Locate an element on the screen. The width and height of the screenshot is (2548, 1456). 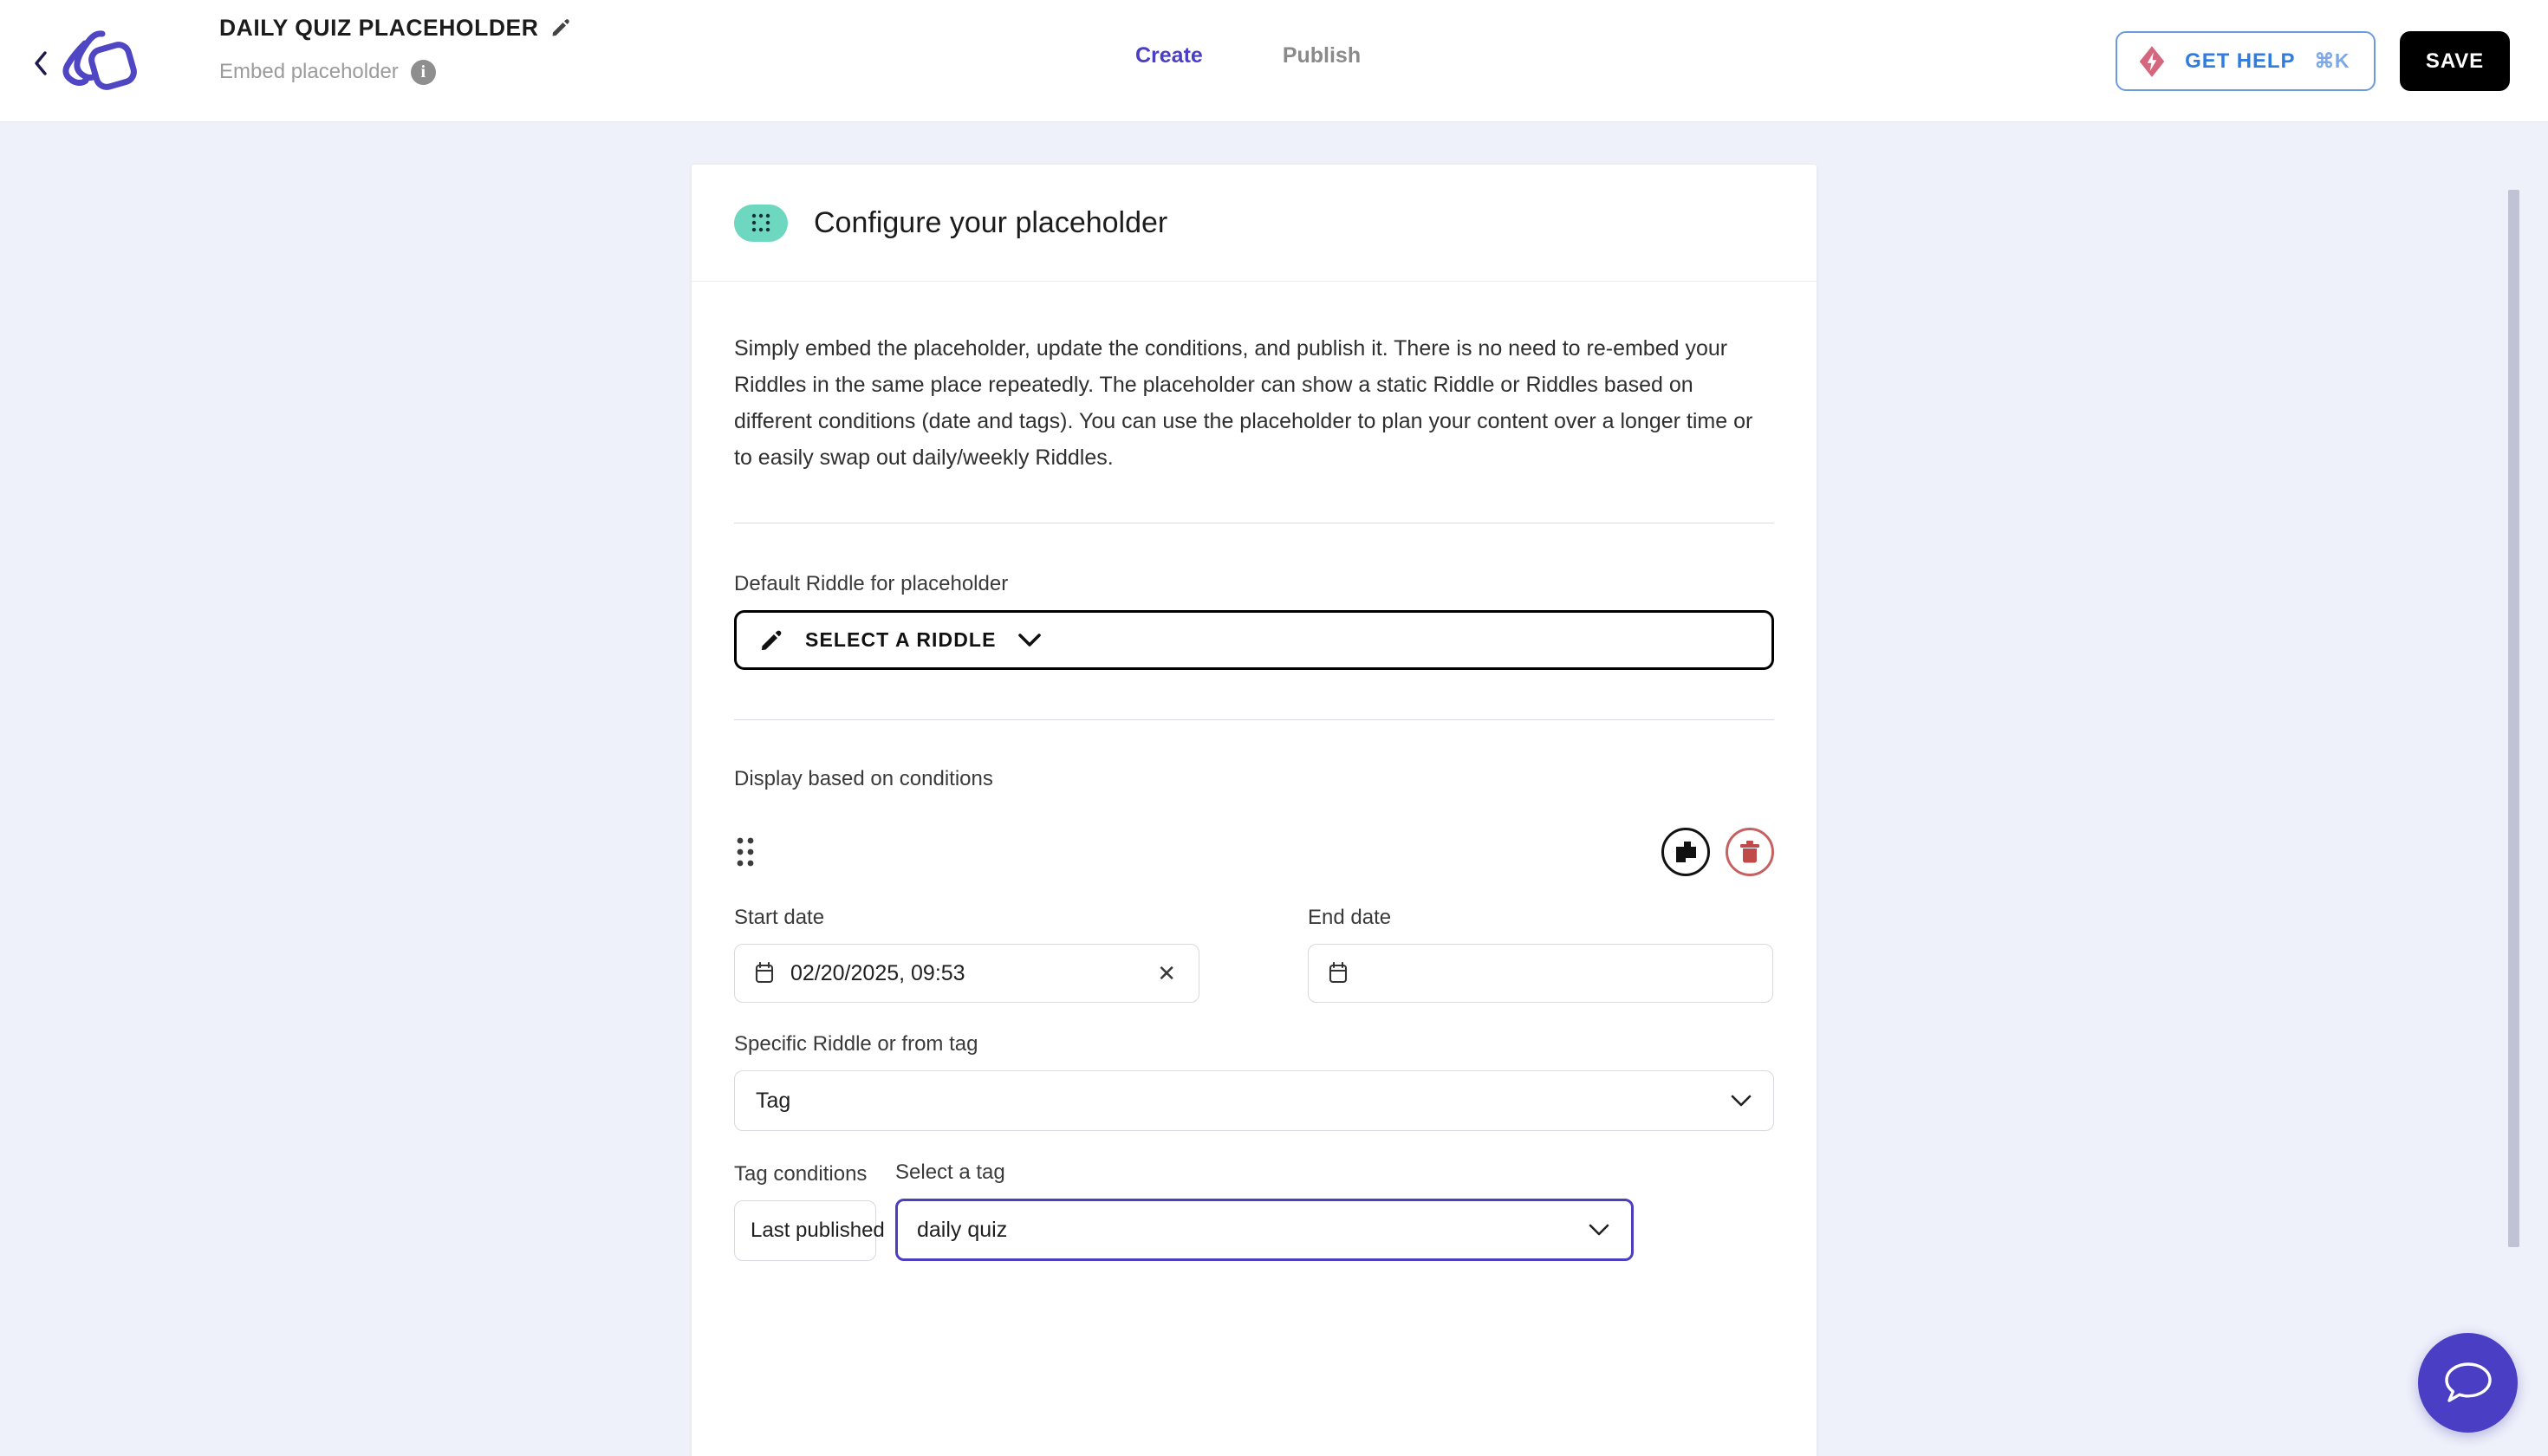
default-riddle-label: Default Riddle for placeholder is located at coordinates (871, 583).